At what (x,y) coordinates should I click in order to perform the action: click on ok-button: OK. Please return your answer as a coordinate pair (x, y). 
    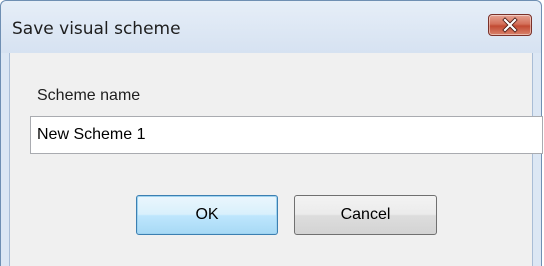
    Looking at the image, I should click on (207, 215).